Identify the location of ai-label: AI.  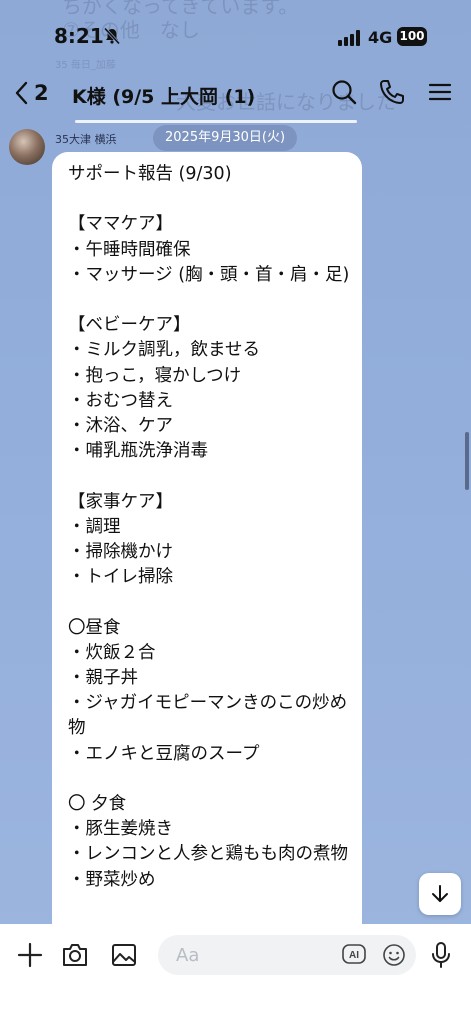
(354, 955).